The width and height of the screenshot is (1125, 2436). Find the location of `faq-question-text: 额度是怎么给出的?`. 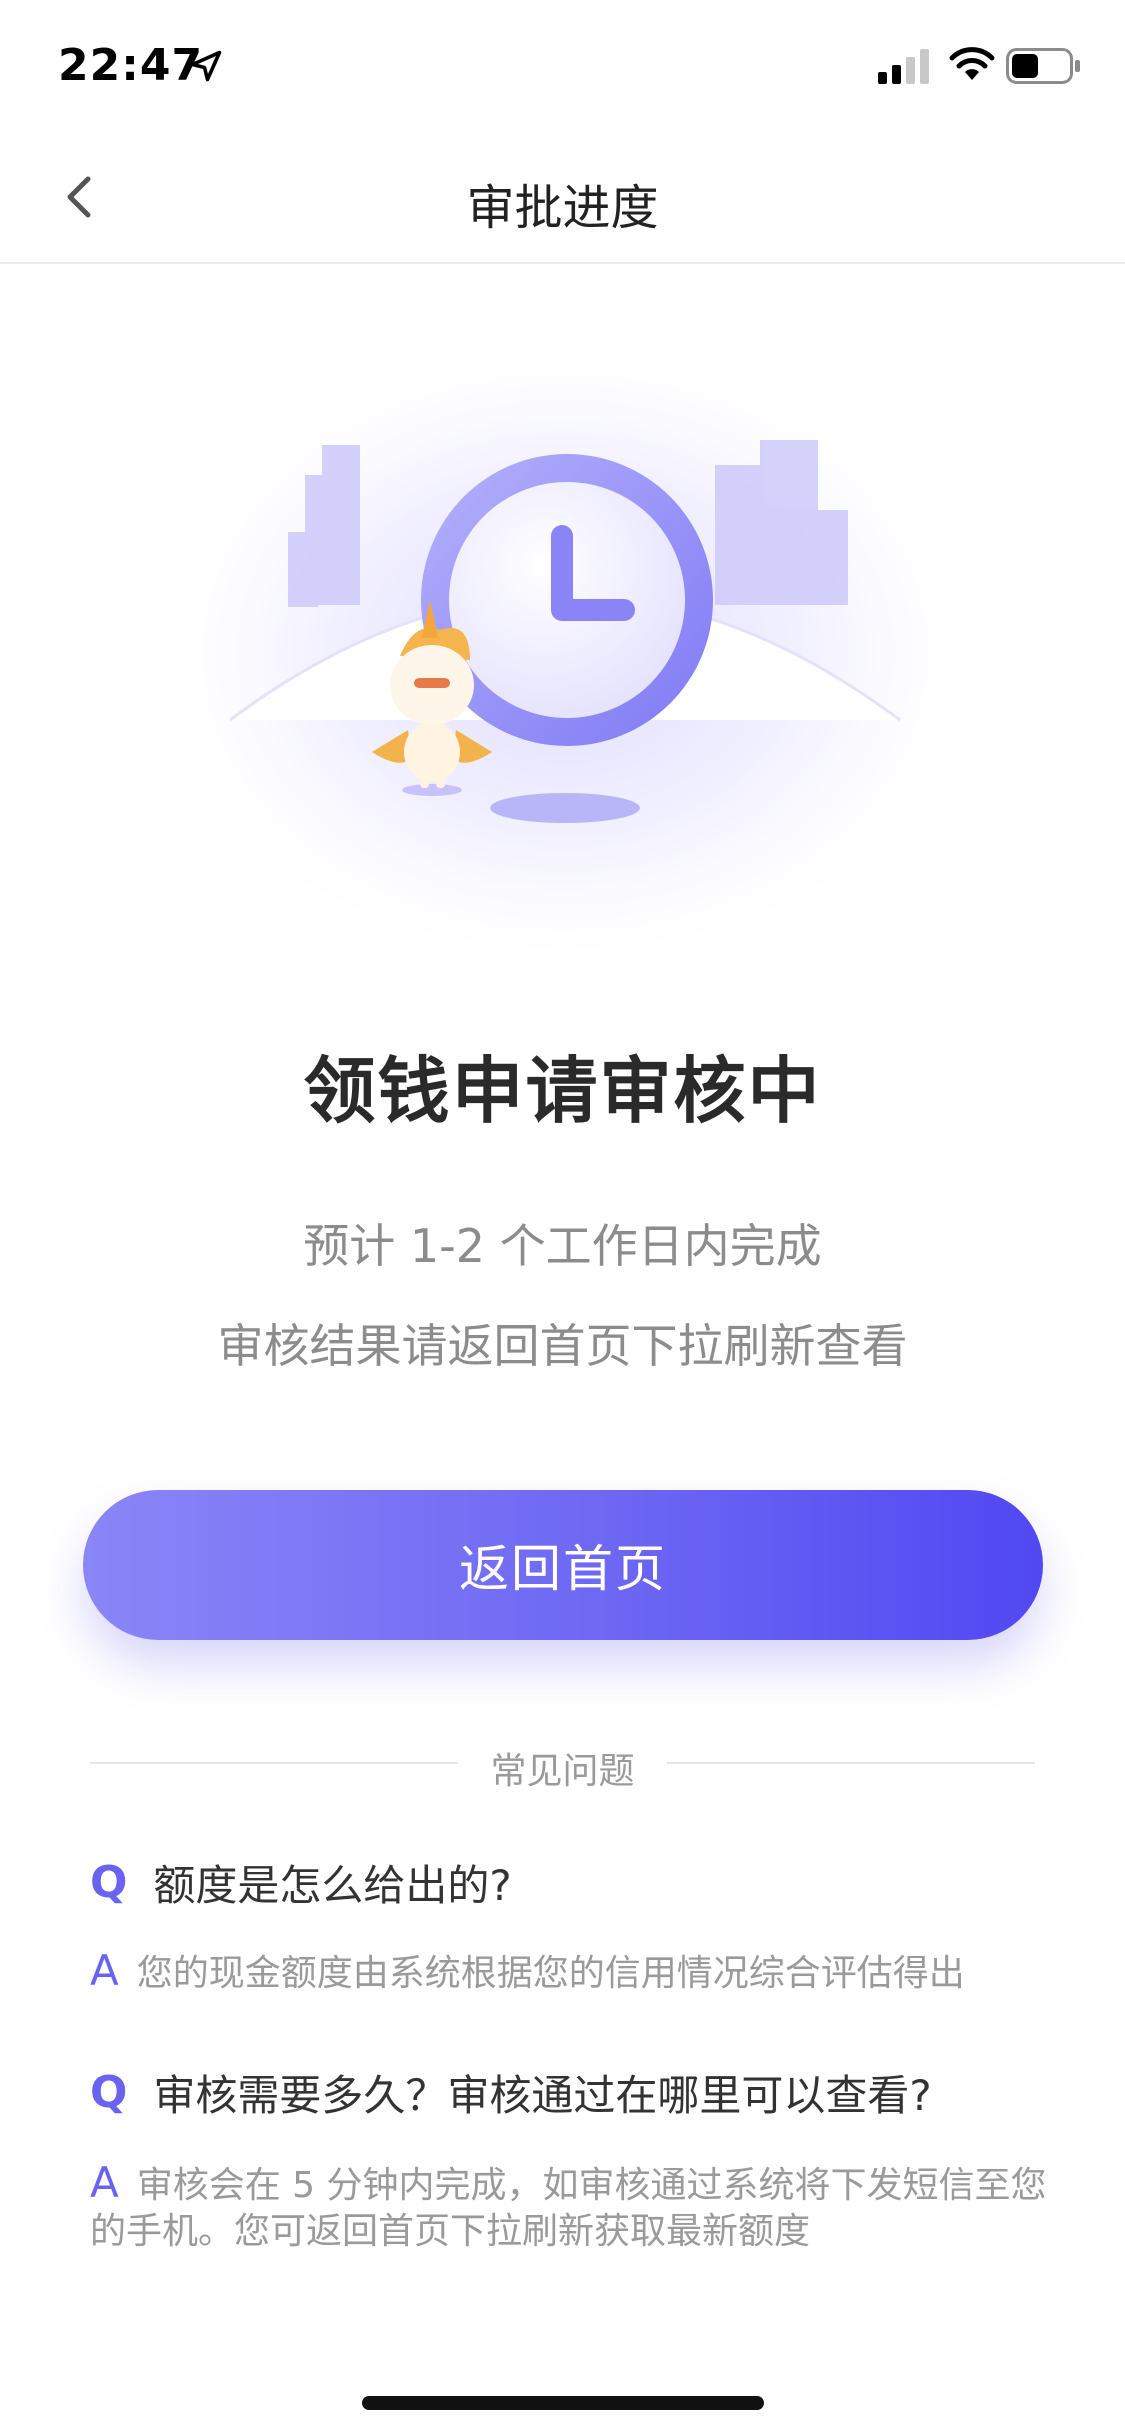

faq-question-text: 额度是怎么给出的? is located at coordinates (332, 1885).